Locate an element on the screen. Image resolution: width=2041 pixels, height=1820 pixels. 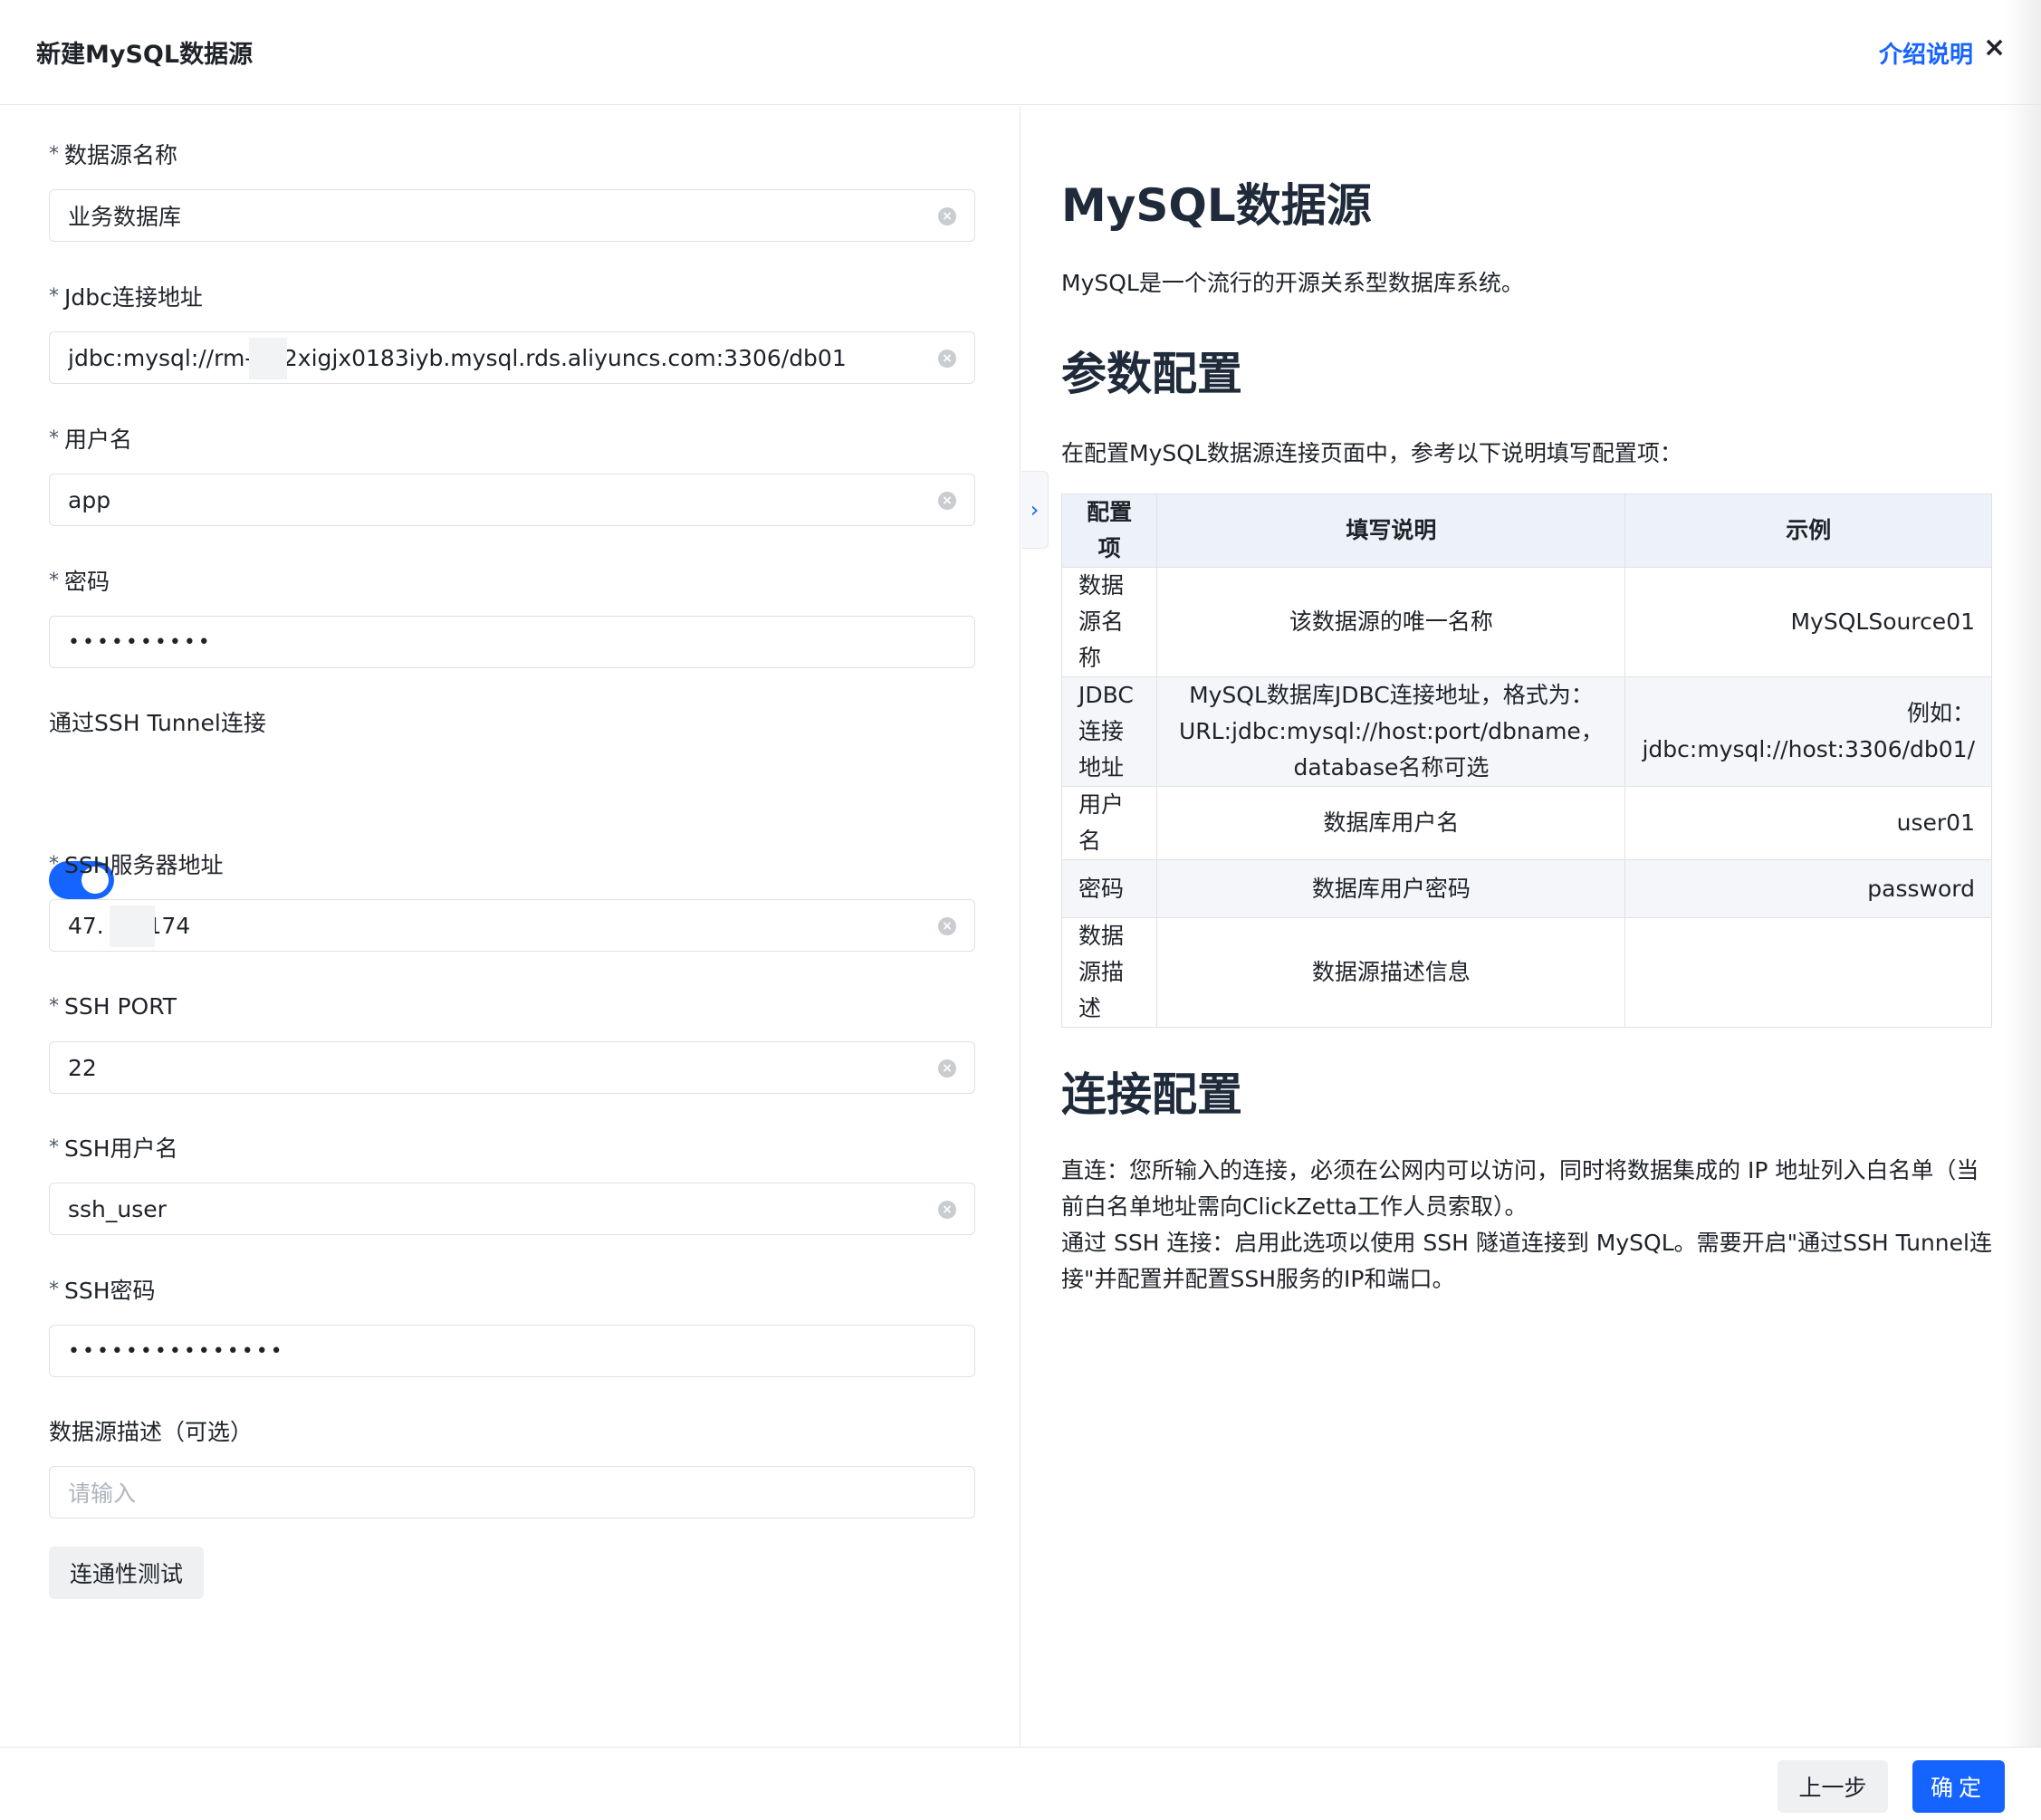
input-placeholder: 请输入 is located at coordinates (102, 1493).